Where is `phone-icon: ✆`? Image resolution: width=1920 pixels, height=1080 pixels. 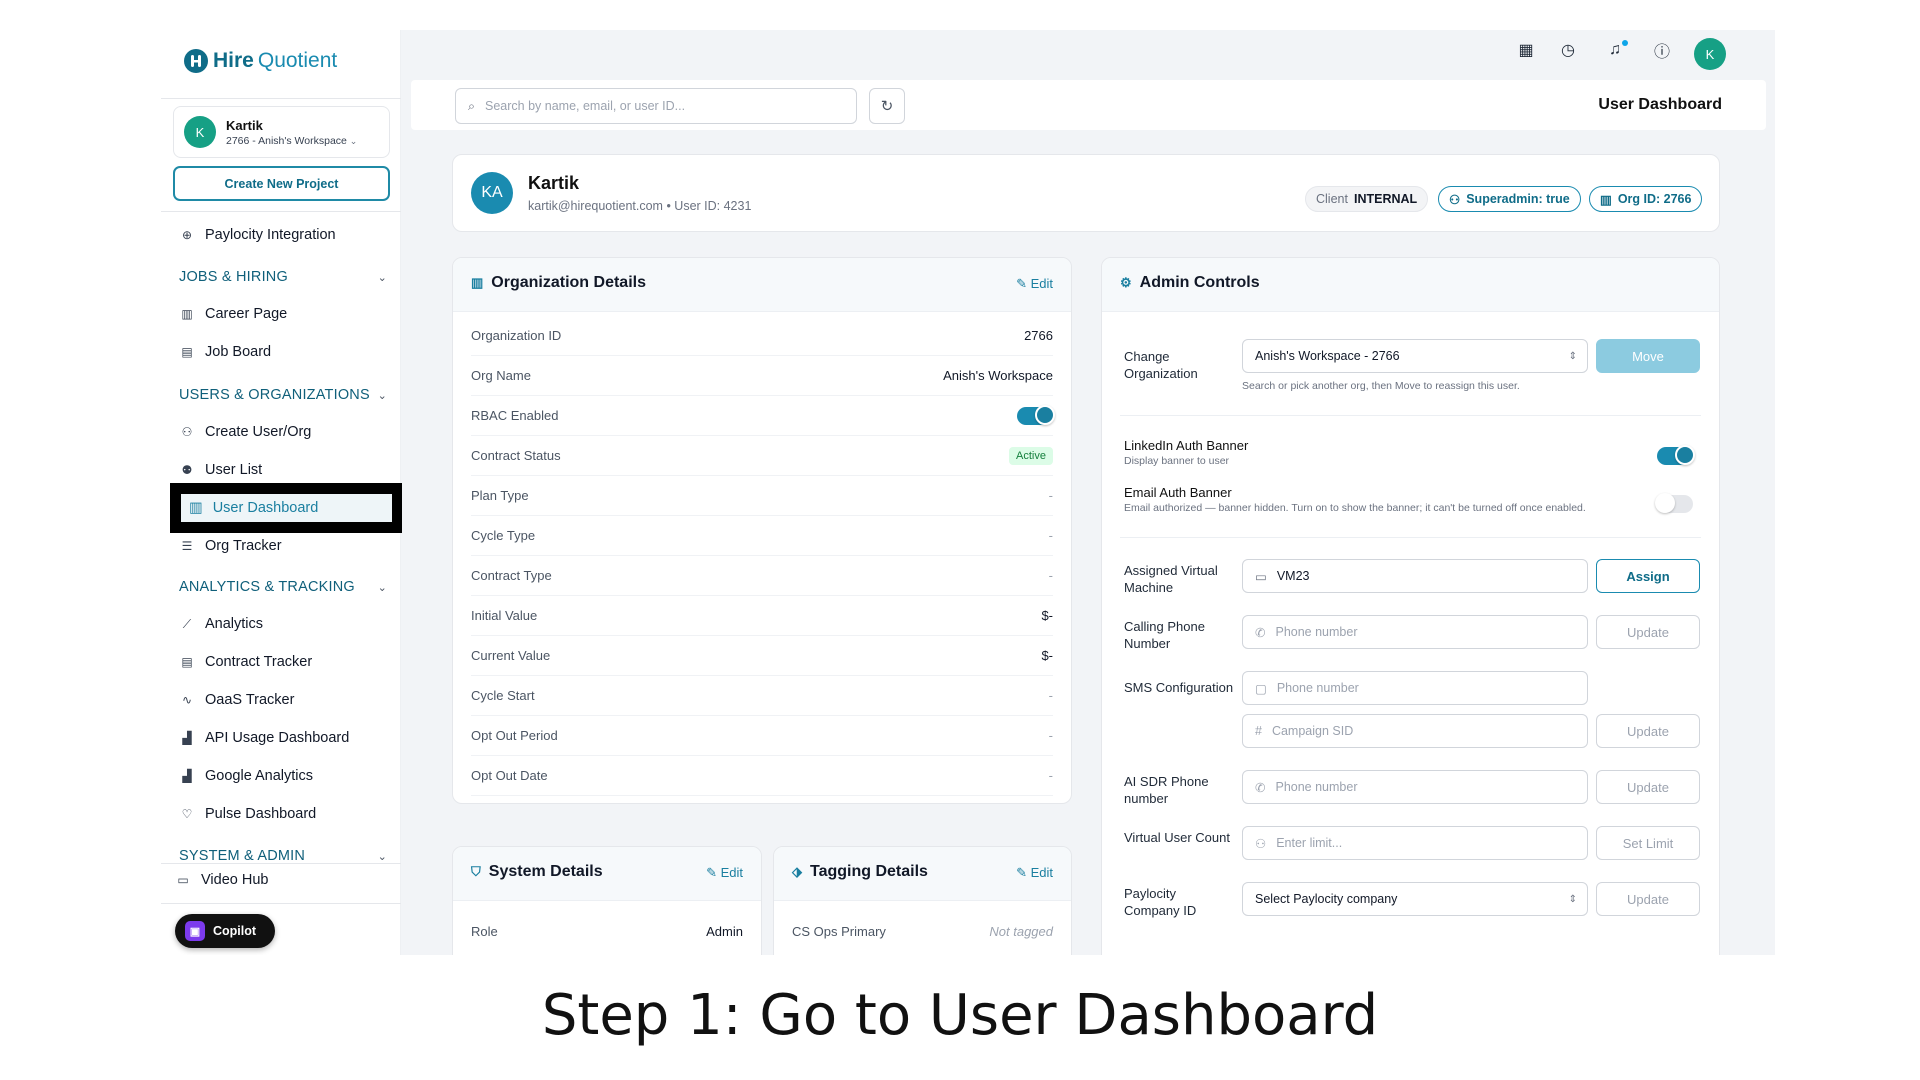
phone-icon: ✆ is located at coordinates (1260, 787).